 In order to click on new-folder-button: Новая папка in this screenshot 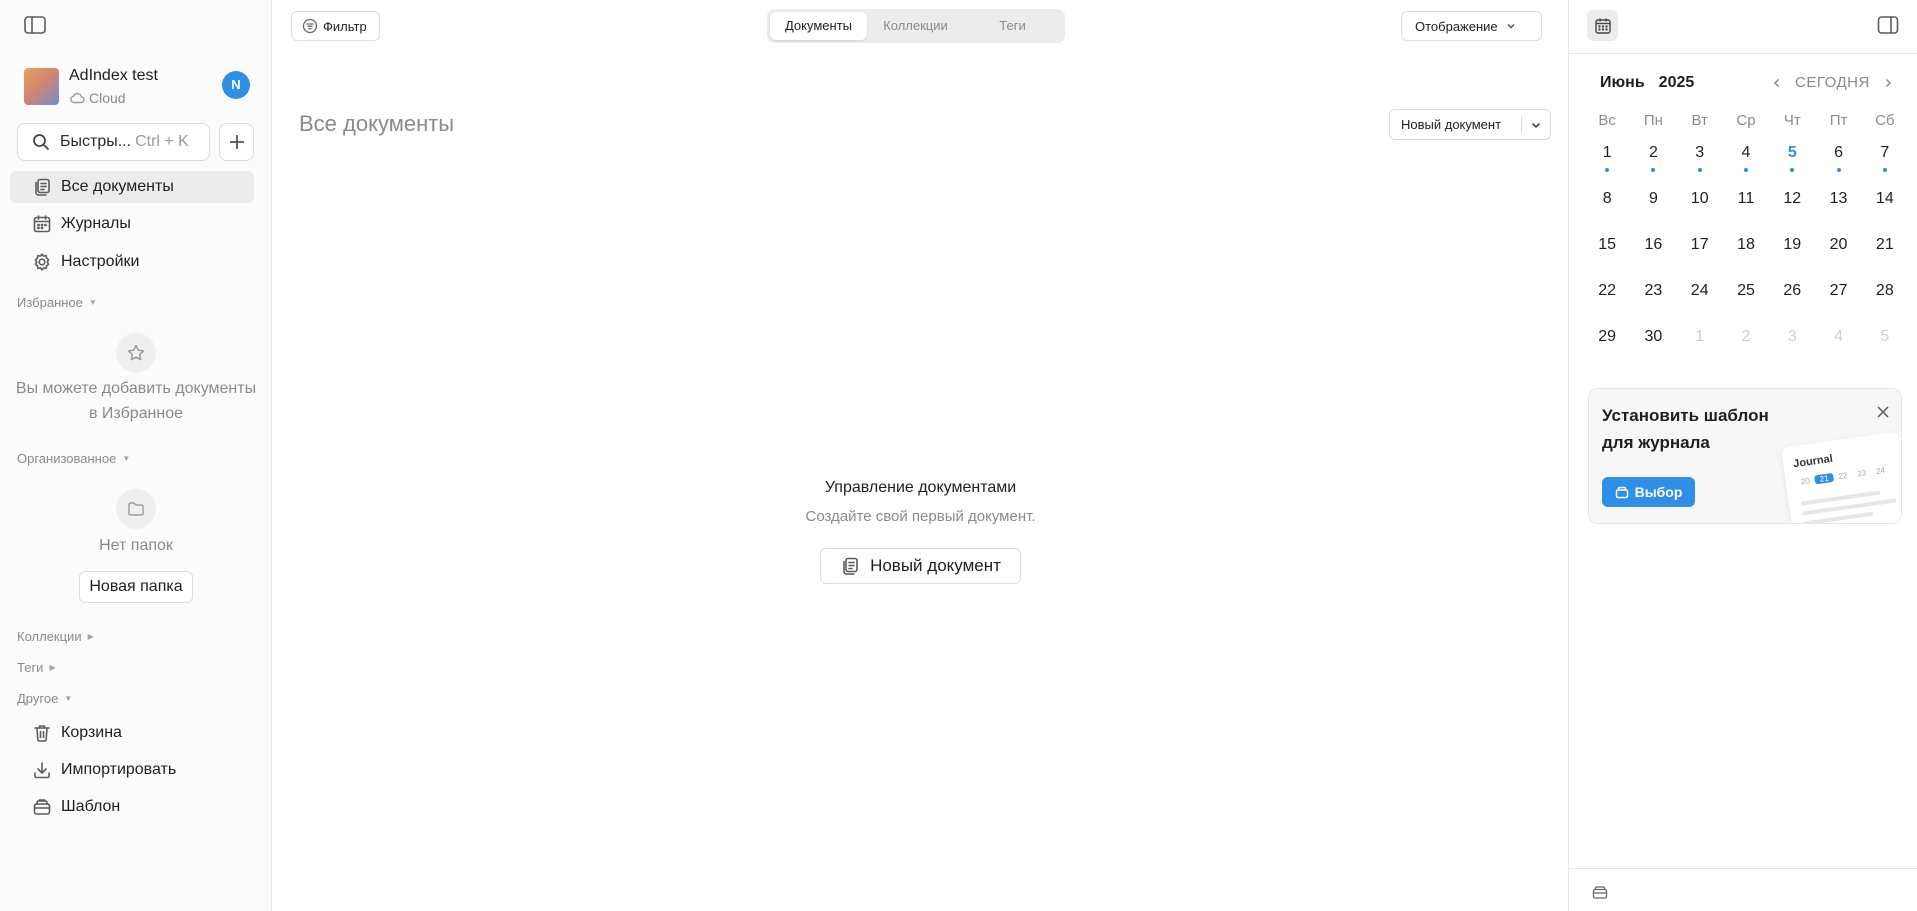, I will do `click(136, 587)`.